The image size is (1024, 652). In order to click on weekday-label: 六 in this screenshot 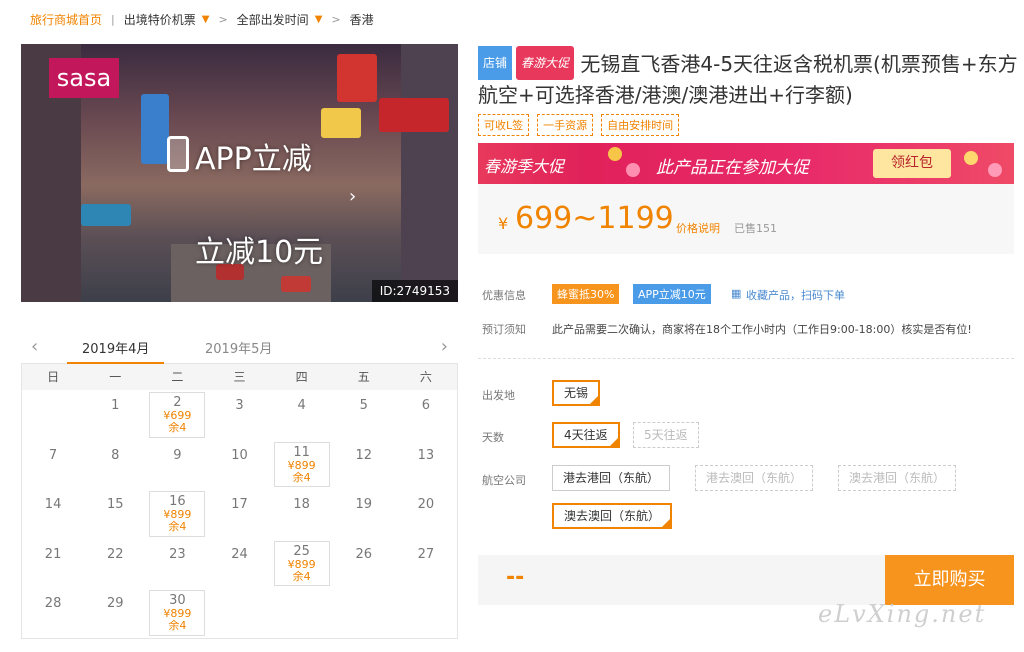, I will do `click(425, 377)`.